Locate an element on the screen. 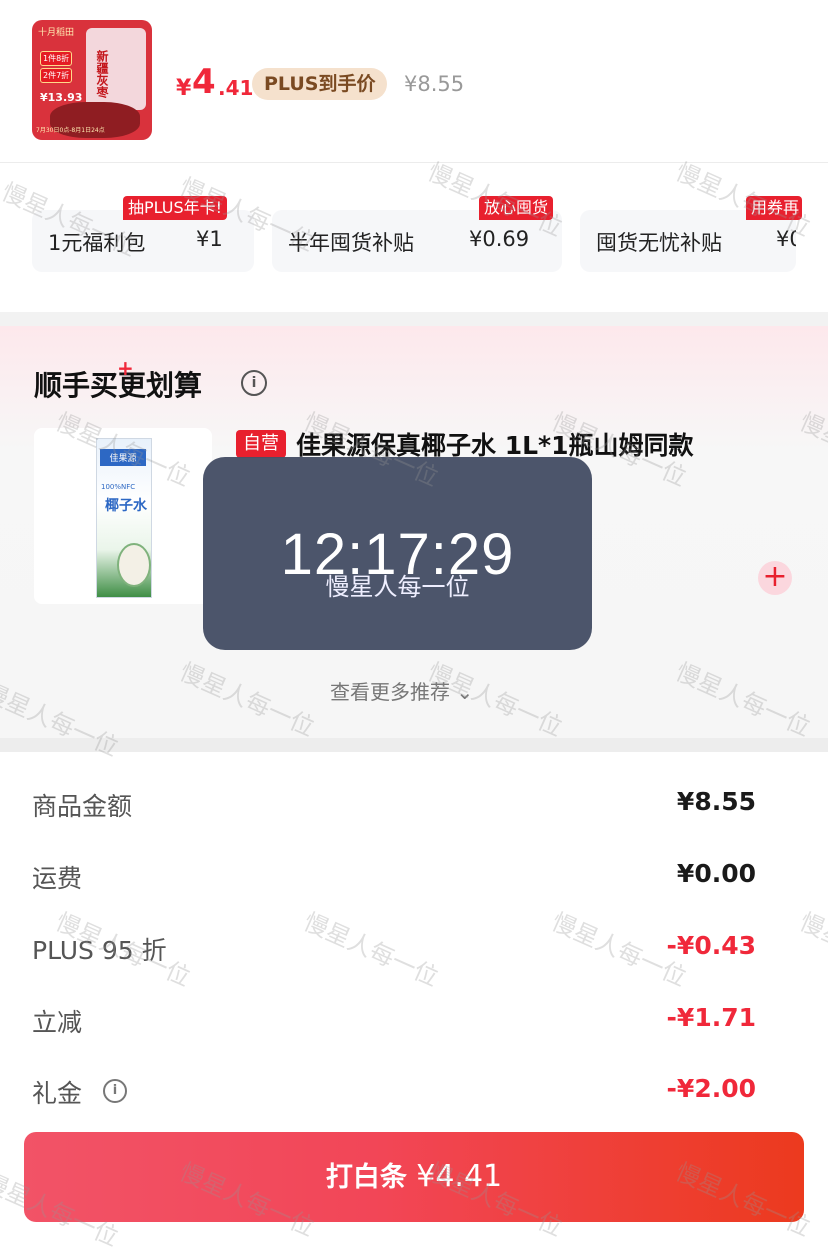 This screenshot has width=828, height=1253. coupon-value: ¥0 is located at coordinates (786, 239).